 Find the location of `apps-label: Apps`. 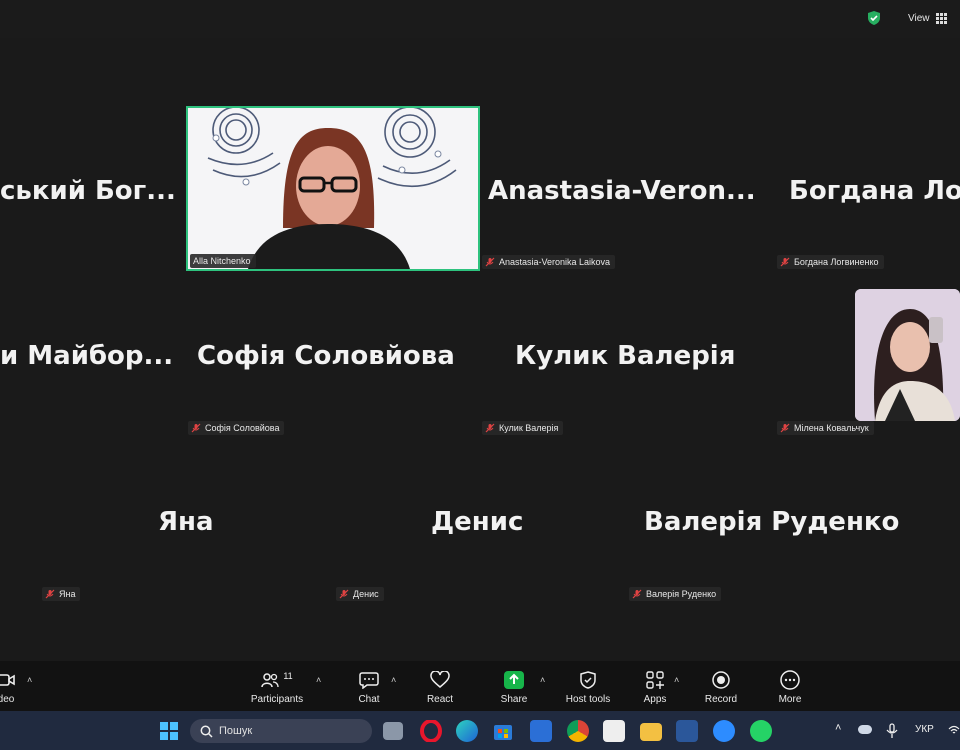

apps-label: Apps is located at coordinates (655, 699).